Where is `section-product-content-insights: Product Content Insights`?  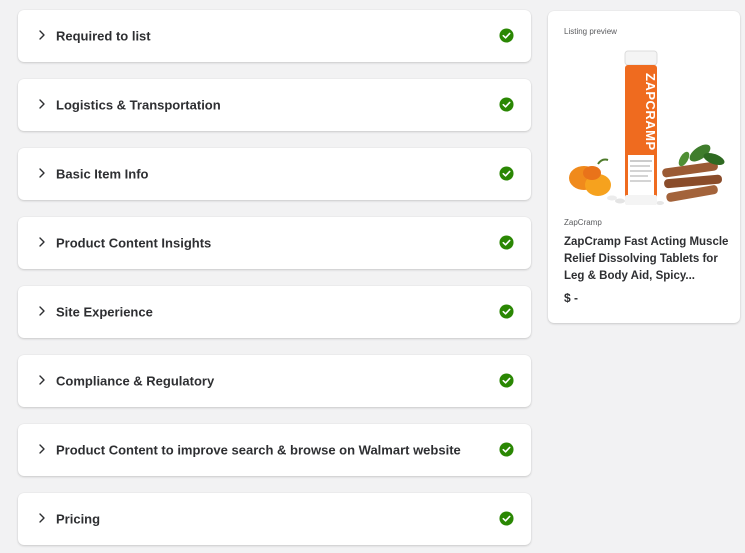 section-product-content-insights: Product Content Insights is located at coordinates (274, 243).